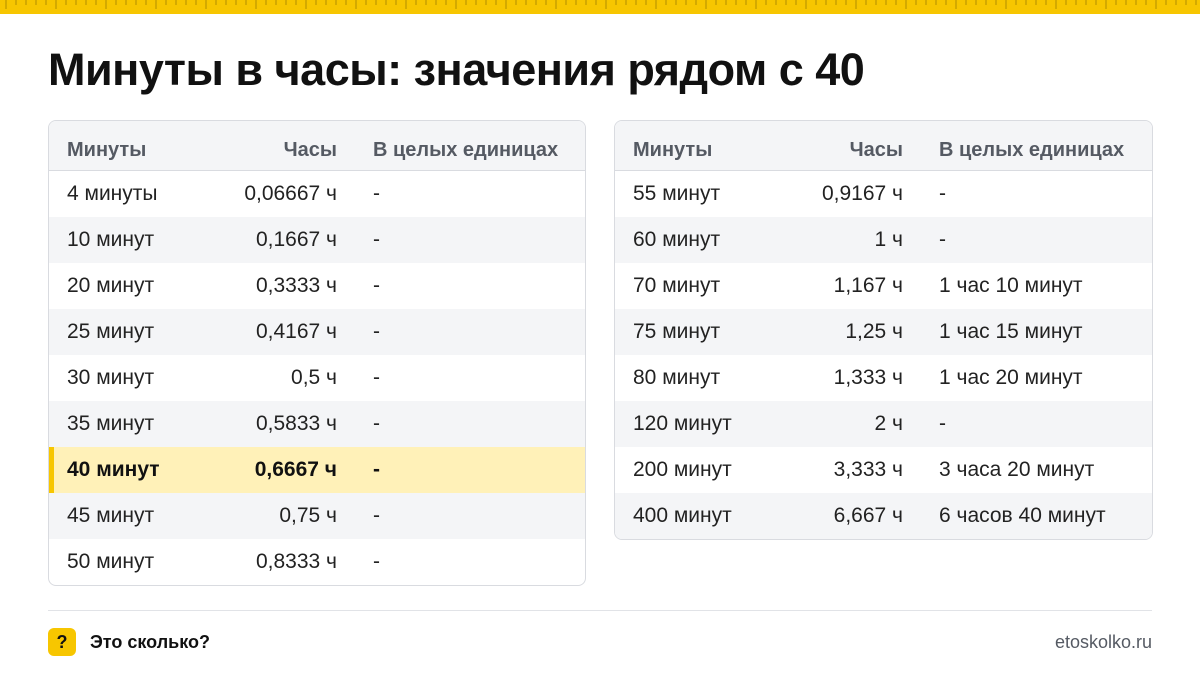  Describe the element at coordinates (1011, 331) in the screenshot. I see `cell-whole: 1 час 15 минут` at that location.